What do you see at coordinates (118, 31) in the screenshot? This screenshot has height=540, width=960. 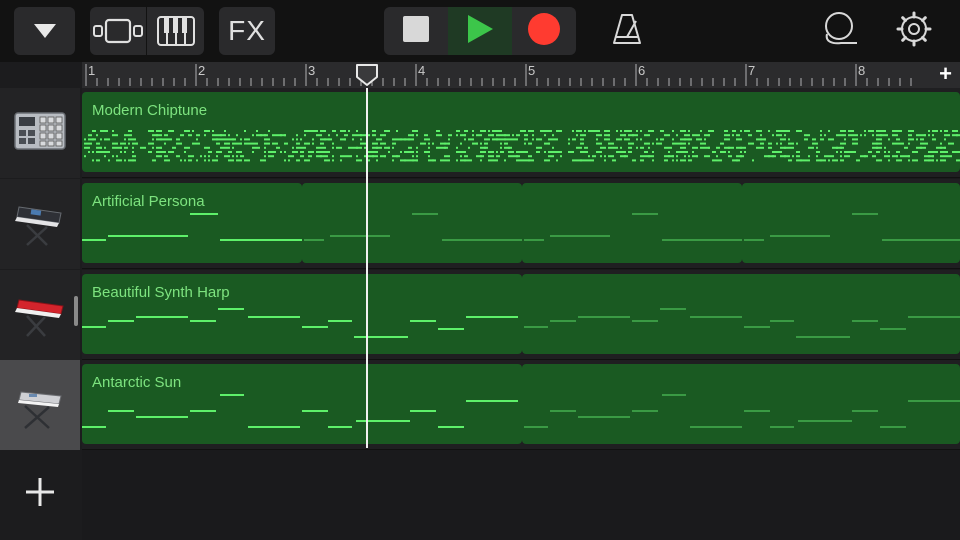 I see `tracks-view-button` at bounding box center [118, 31].